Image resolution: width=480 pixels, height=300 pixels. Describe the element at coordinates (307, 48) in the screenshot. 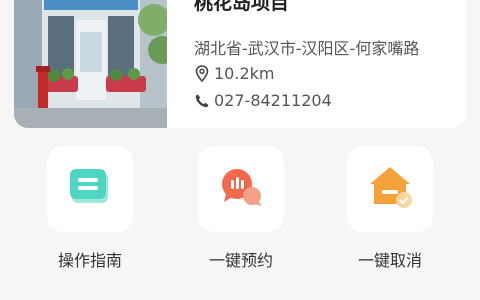

I see `project-address: 湖北省-武汉市-汉阳区-何家嘴路` at that location.